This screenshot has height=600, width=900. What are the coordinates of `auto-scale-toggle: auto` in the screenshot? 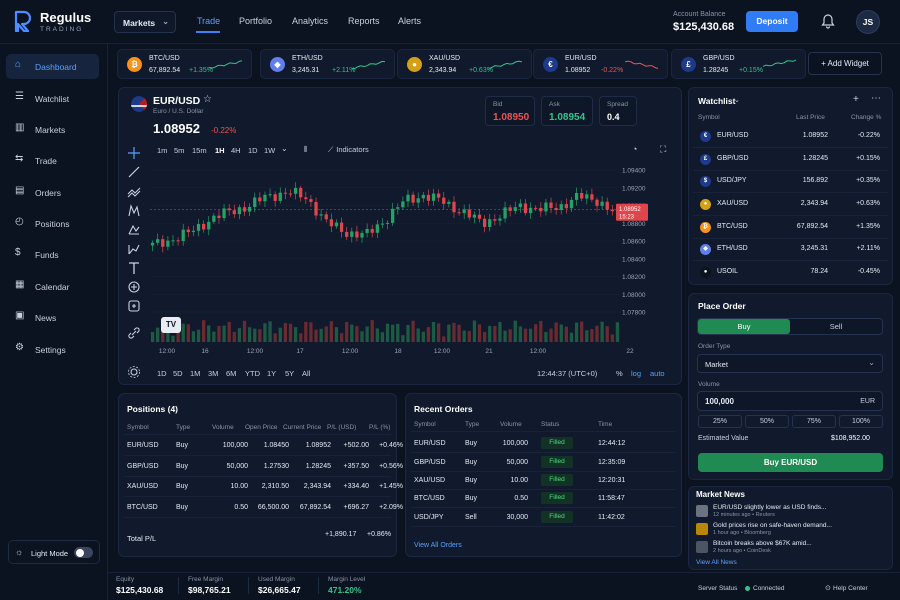 It's located at (657, 373).